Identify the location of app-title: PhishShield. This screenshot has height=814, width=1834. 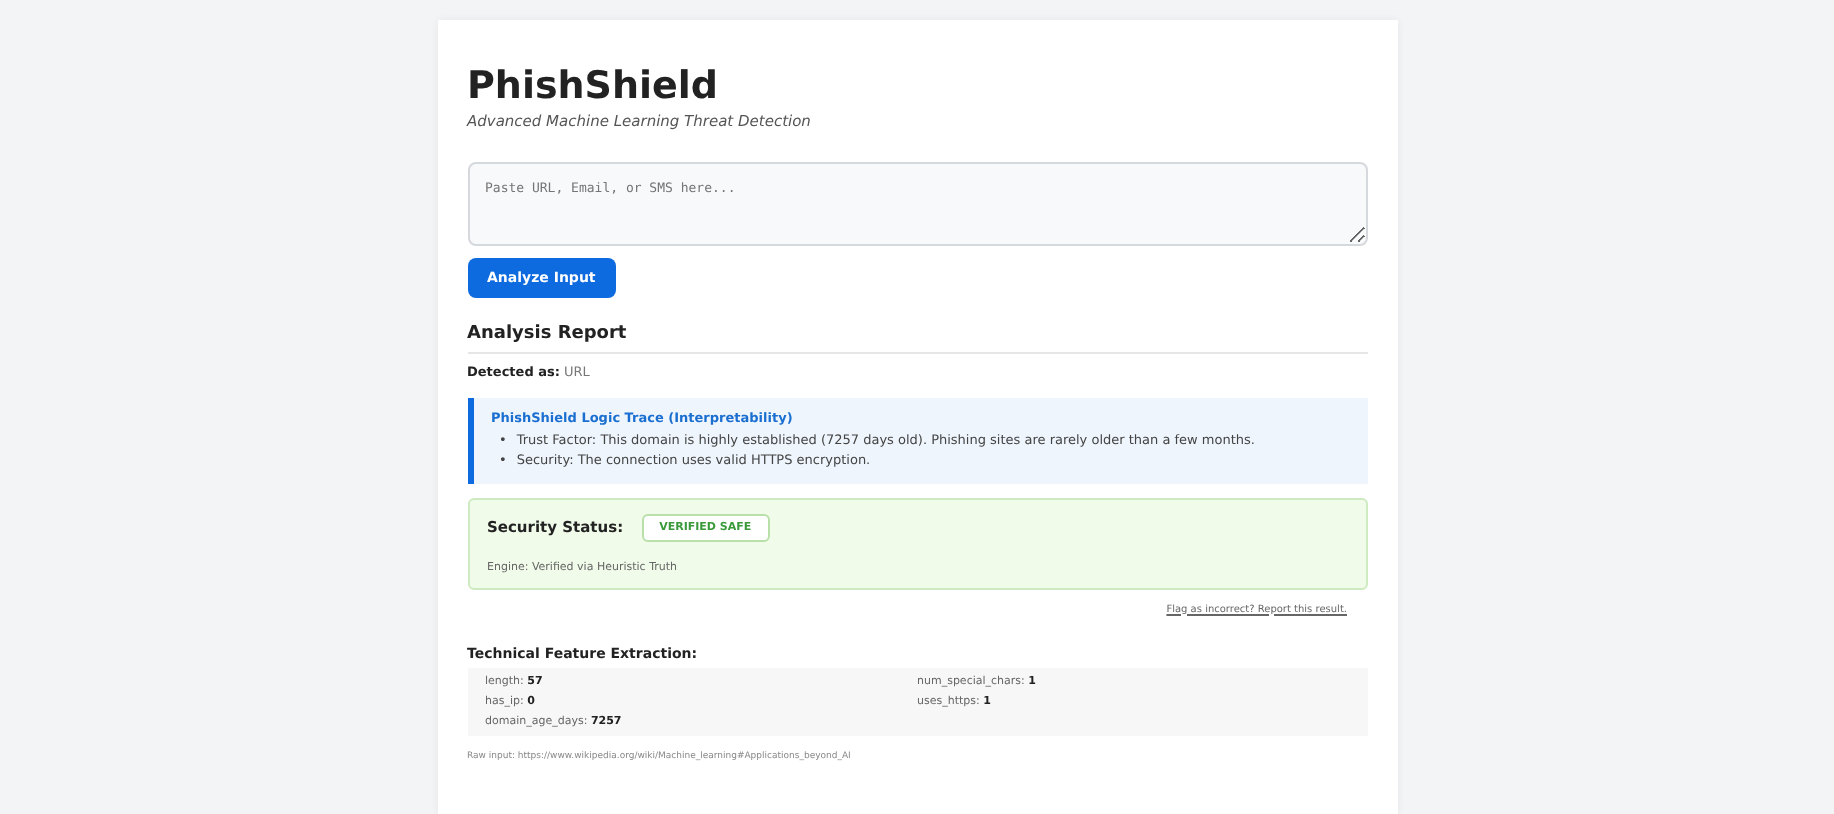
(594, 86).